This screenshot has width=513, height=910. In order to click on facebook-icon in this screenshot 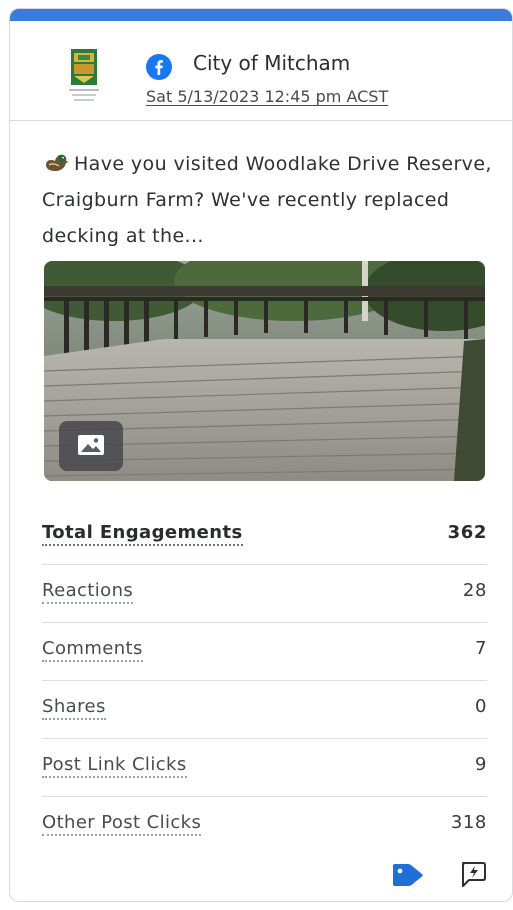, I will do `click(159, 67)`.